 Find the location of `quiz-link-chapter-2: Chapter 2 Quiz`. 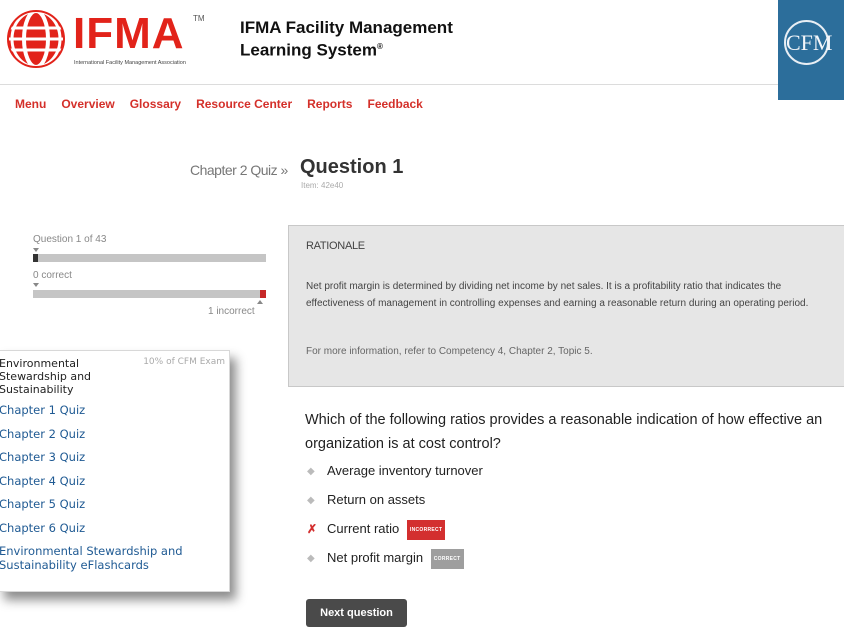

quiz-link-chapter-2: Chapter 2 Quiz is located at coordinates (114, 434).